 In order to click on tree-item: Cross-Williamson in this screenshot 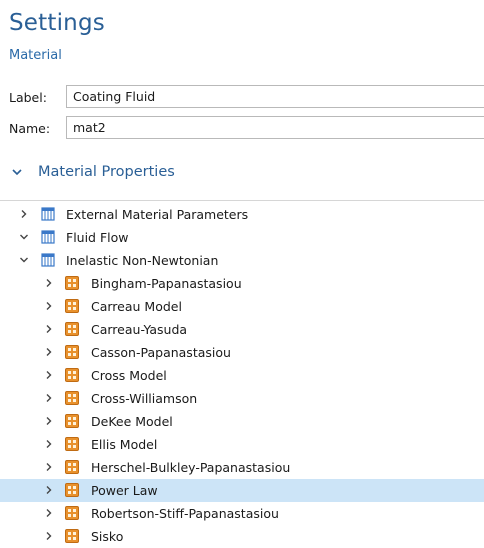, I will do `click(242, 398)`.